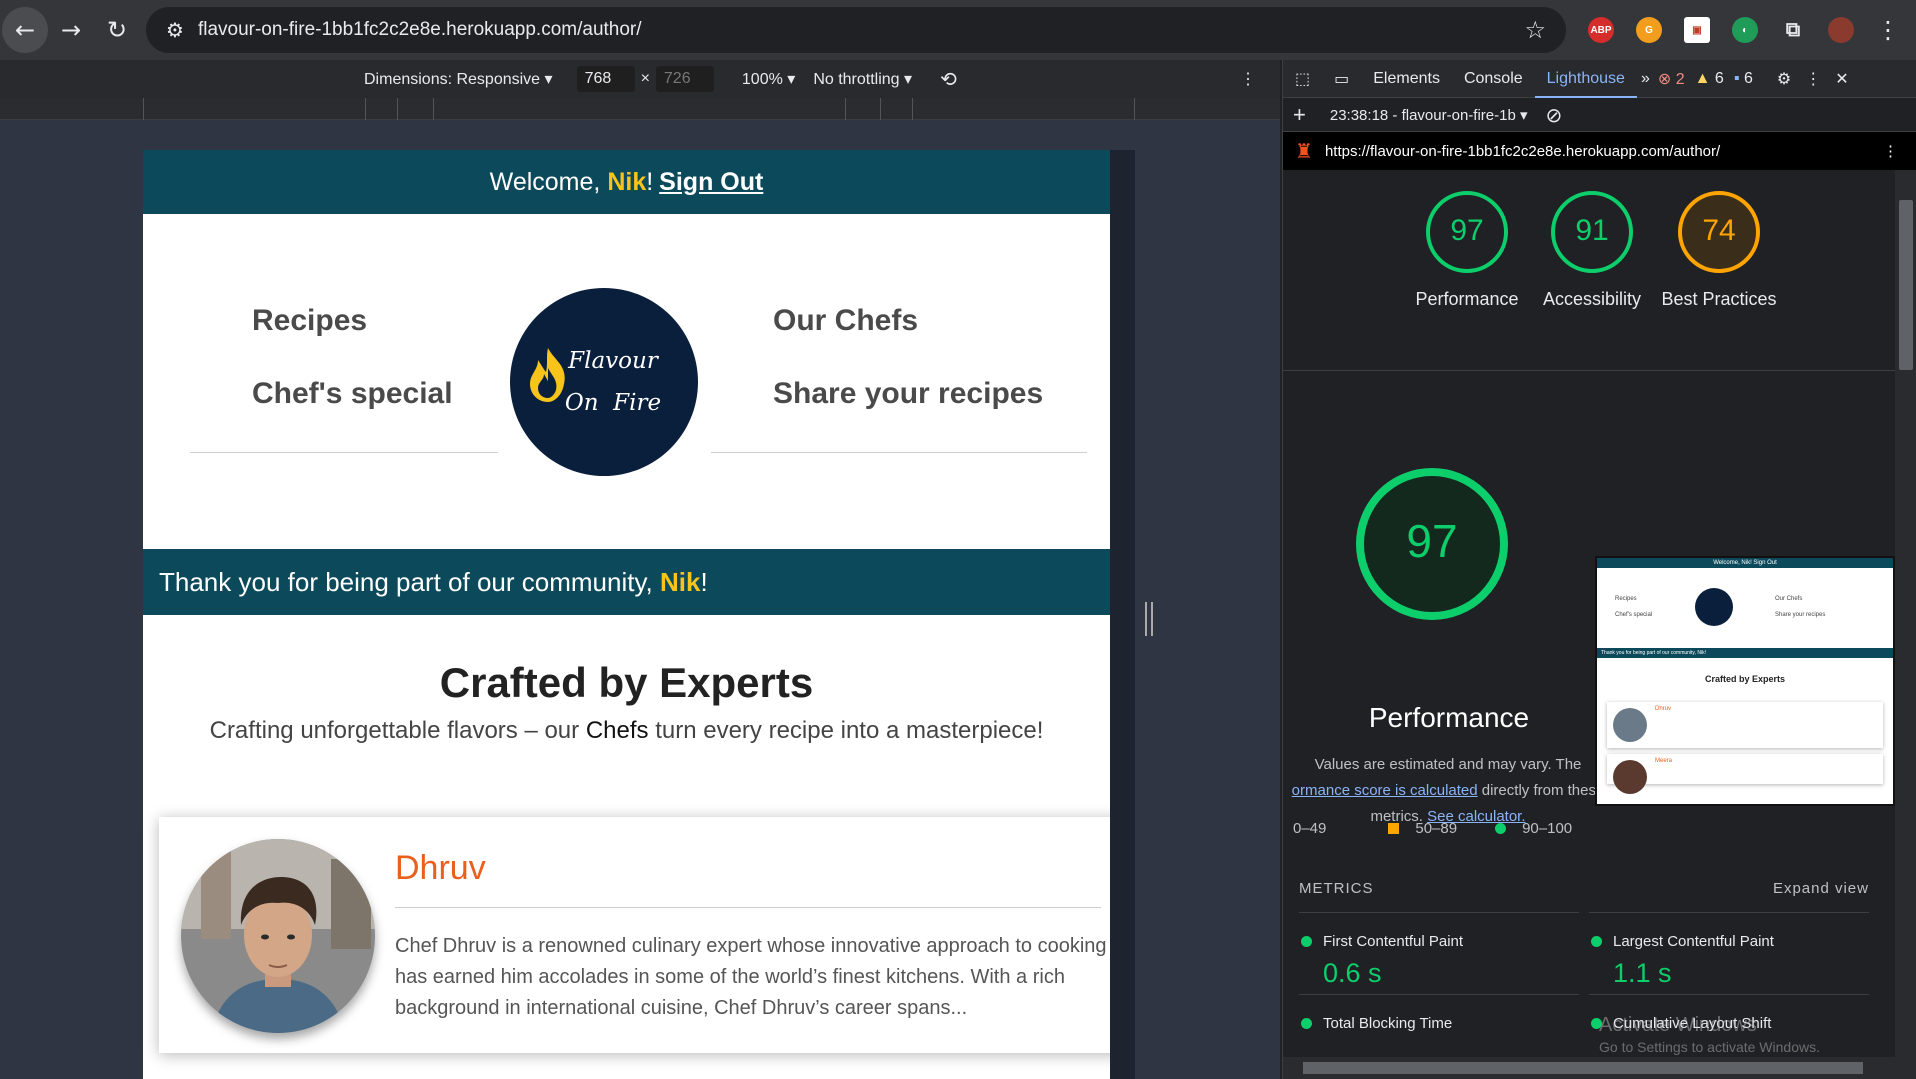  I want to click on report-menu-icon: ⋮, so click(1890, 151).